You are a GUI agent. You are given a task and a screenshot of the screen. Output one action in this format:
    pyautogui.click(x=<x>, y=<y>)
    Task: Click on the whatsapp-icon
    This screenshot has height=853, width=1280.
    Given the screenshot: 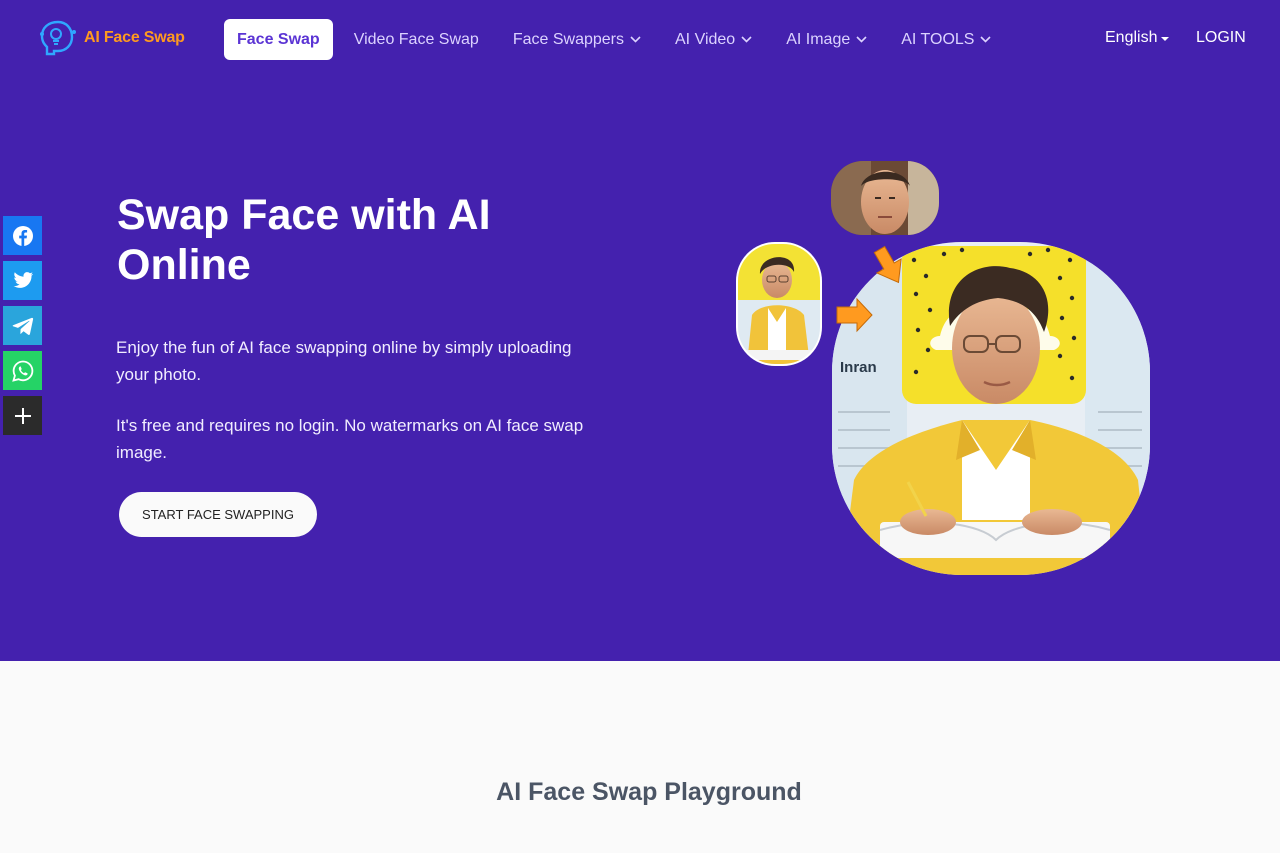 What is the action you would take?
    pyautogui.click(x=22, y=371)
    